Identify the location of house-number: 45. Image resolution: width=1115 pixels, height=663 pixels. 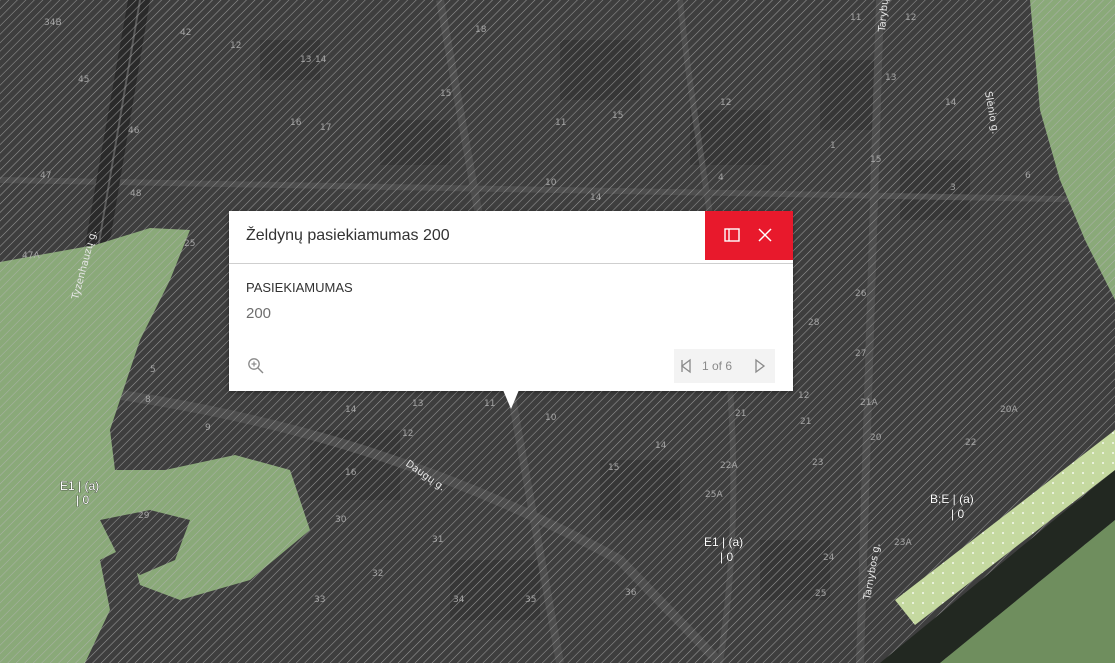
(83, 80).